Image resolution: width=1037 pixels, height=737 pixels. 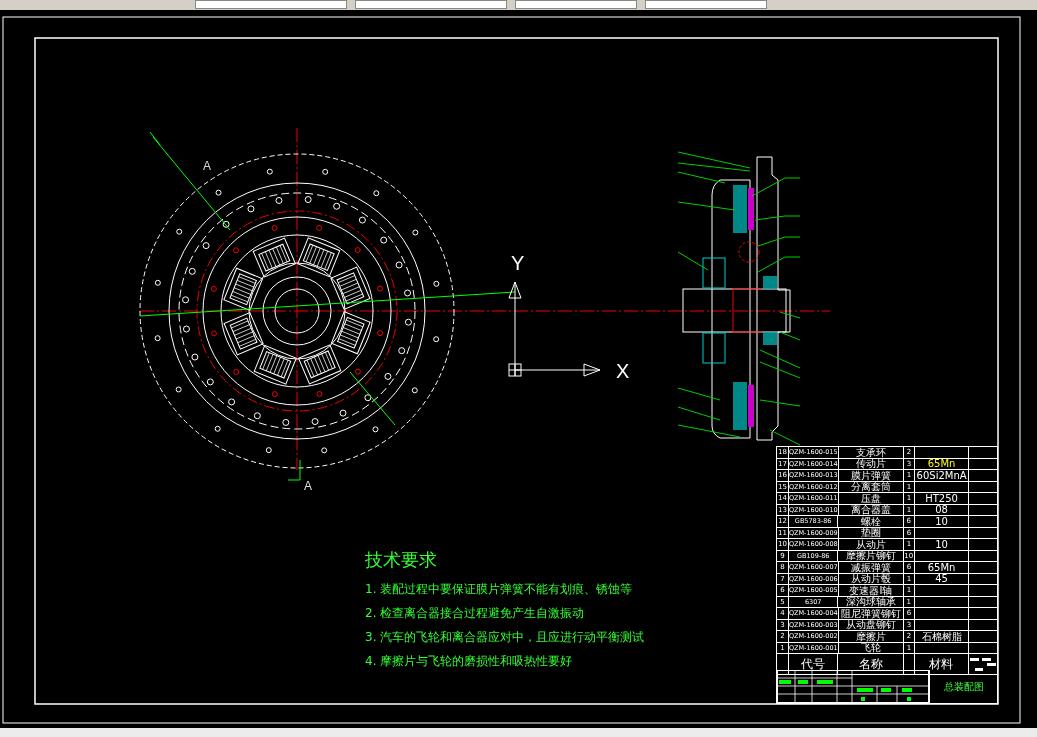 I want to click on table-cell: 螺栓, so click(x=871, y=521).